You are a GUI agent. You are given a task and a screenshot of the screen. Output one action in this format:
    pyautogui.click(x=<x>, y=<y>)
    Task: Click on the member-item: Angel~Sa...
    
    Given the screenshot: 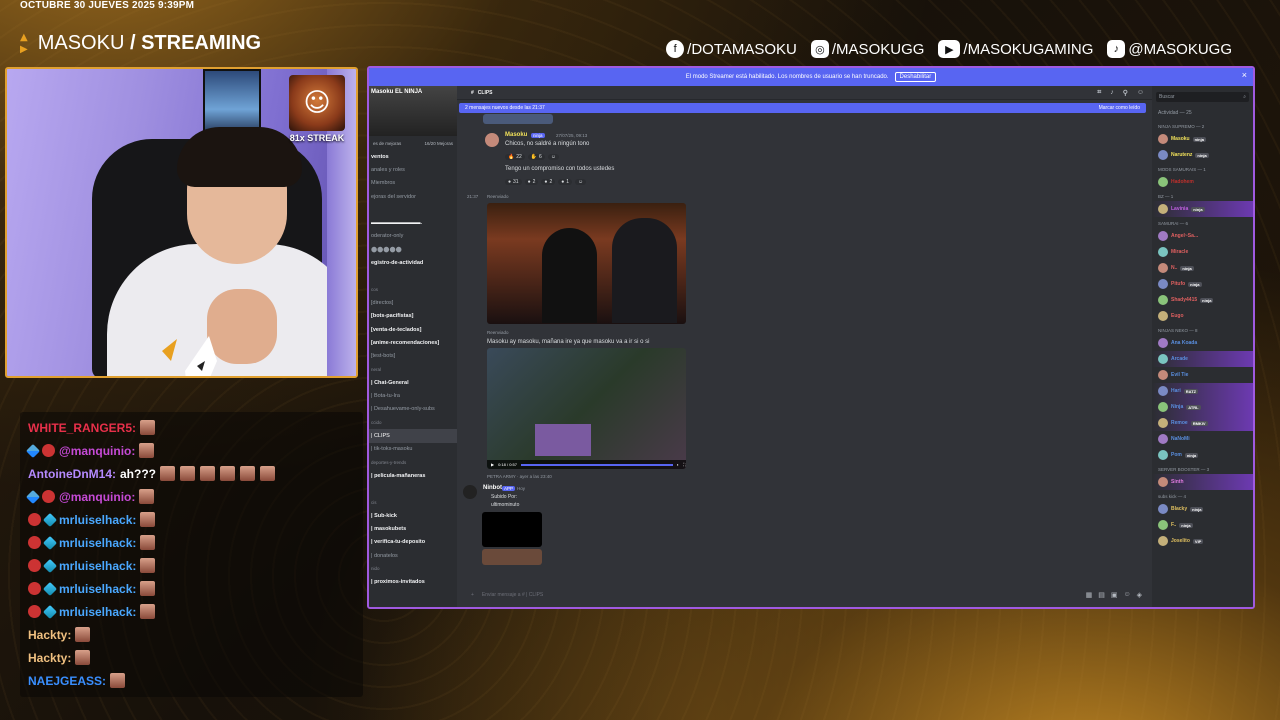 What is the action you would take?
    pyautogui.click(x=1202, y=236)
    